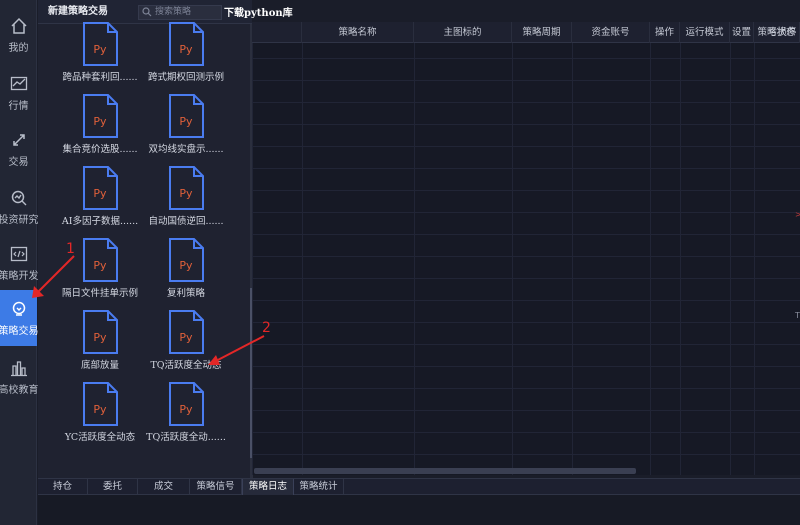 Image resolution: width=800 pixels, height=525 pixels. Describe the element at coordinates (18, 83) in the screenshot. I see `chart-icon` at that location.